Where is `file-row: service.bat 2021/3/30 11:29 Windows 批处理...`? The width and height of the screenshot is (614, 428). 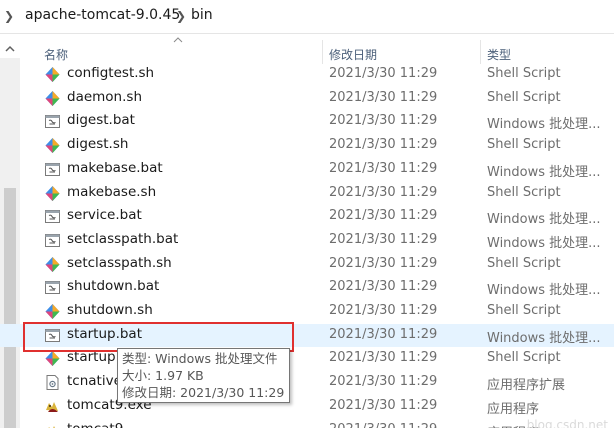 file-row: service.bat 2021/3/30 11:29 Windows 批处理... is located at coordinates (307, 217).